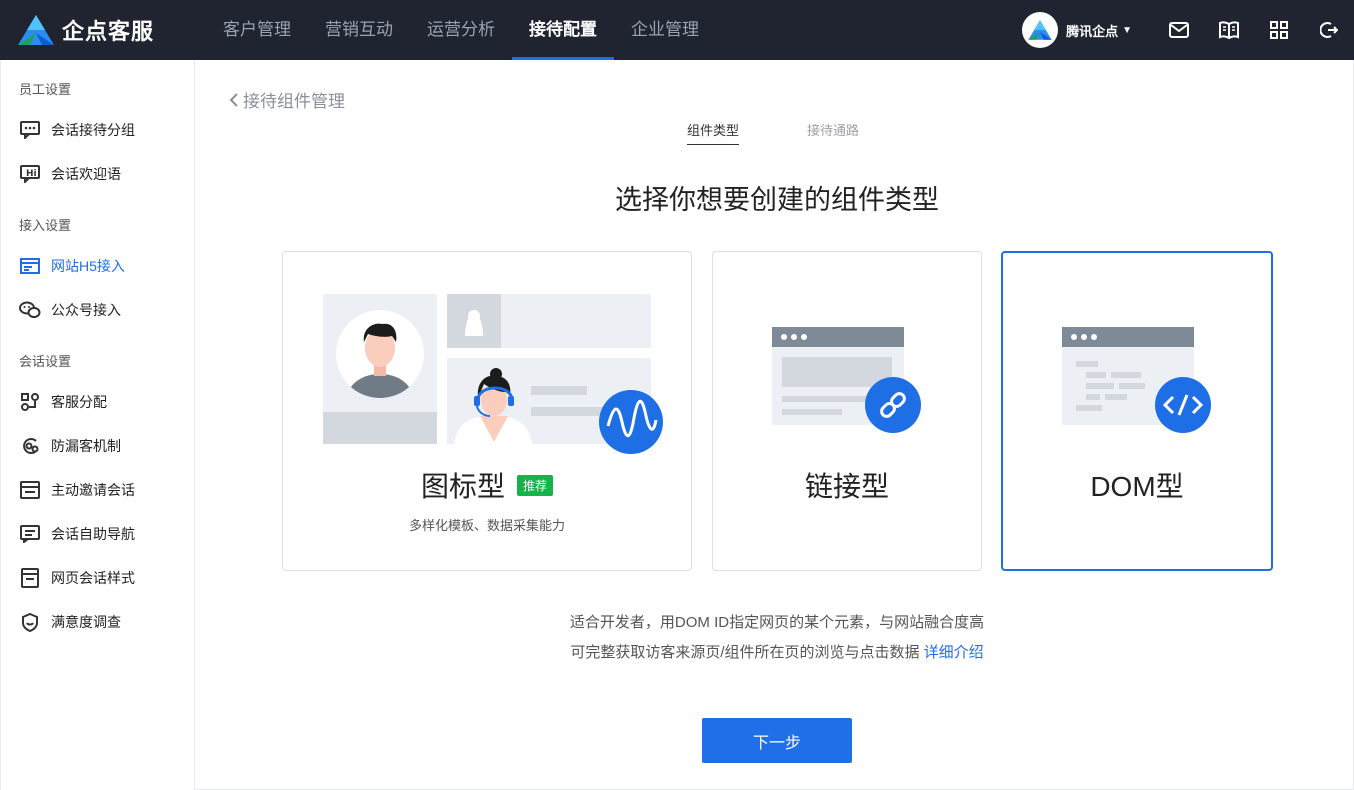 This screenshot has width=1354, height=790. I want to click on brand: 企点客服, so click(111, 30).